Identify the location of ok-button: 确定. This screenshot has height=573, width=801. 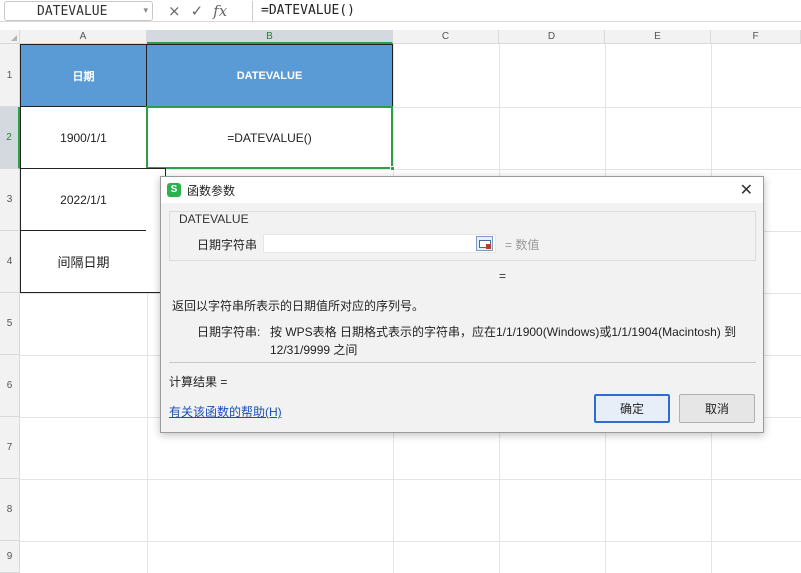
(632, 408).